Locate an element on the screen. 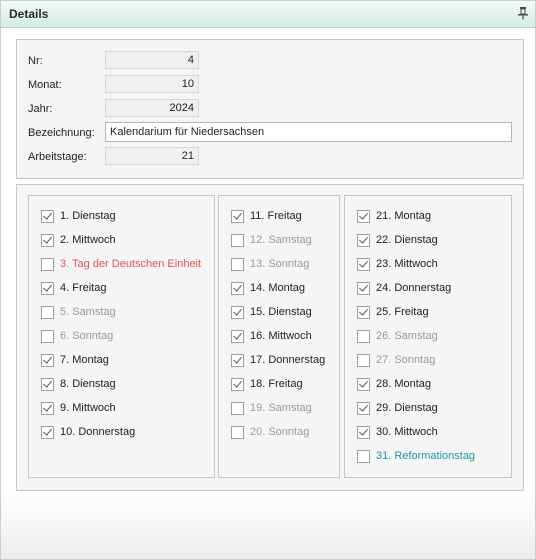 The height and width of the screenshot is (560, 536). panel-header: Details is located at coordinates (268, 14).